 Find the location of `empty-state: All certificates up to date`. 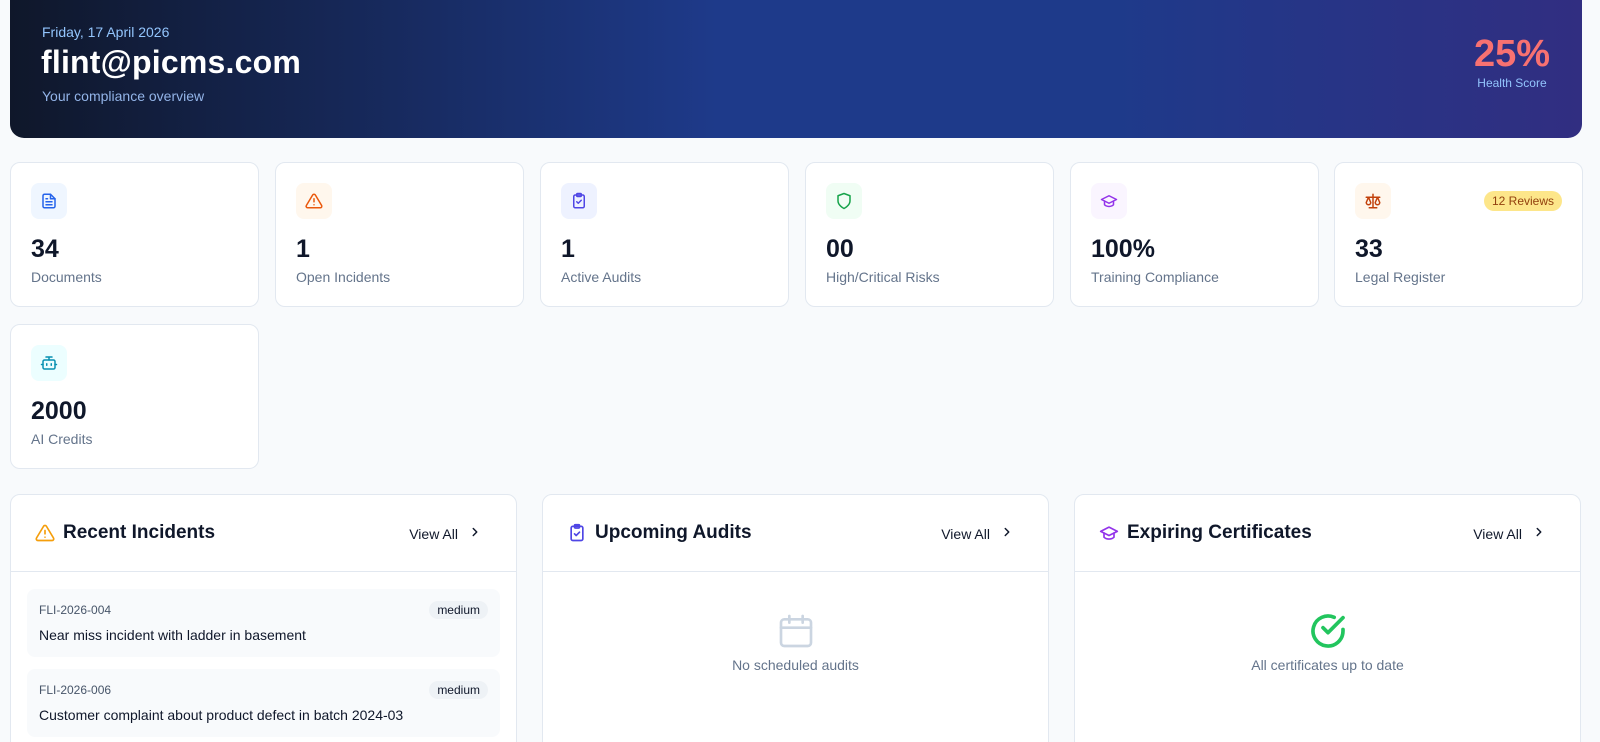

empty-state: All certificates up to date is located at coordinates (1327, 642).